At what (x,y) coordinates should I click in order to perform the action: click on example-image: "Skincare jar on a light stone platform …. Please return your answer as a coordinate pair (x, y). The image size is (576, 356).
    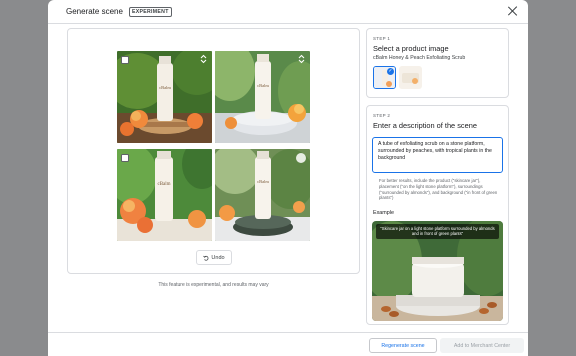
    Looking at the image, I should click on (437, 271).